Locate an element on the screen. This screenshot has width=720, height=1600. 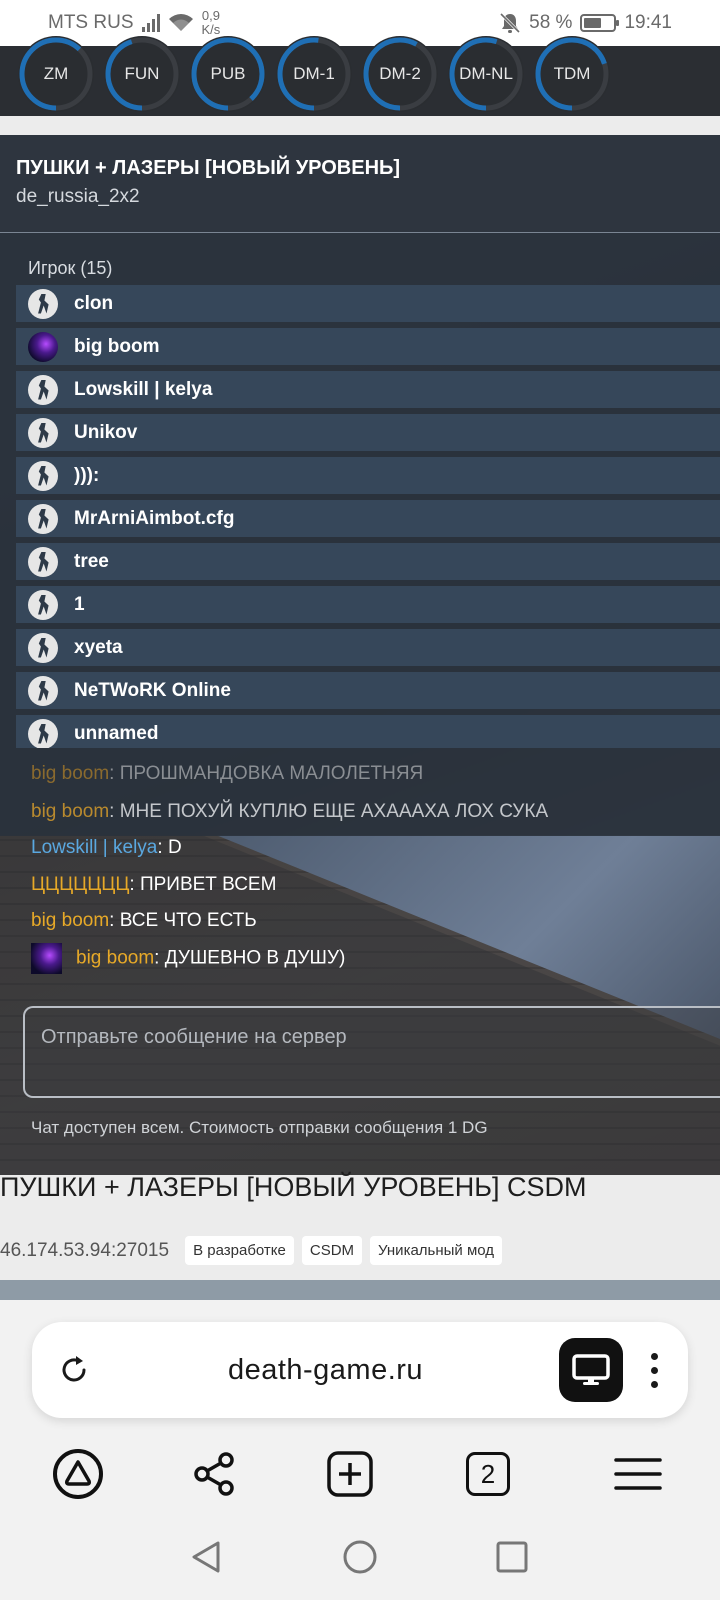
back-triangle-icon is located at coordinates (206, 1557).